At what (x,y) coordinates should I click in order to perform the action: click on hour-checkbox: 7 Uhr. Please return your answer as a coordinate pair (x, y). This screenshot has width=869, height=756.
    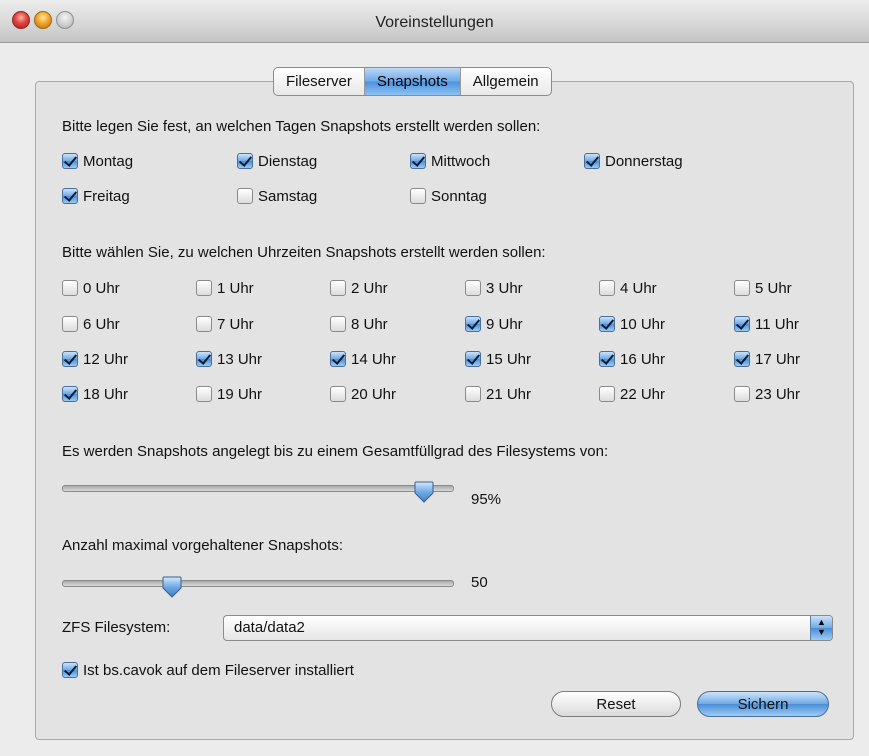
    Looking at the image, I should click on (225, 324).